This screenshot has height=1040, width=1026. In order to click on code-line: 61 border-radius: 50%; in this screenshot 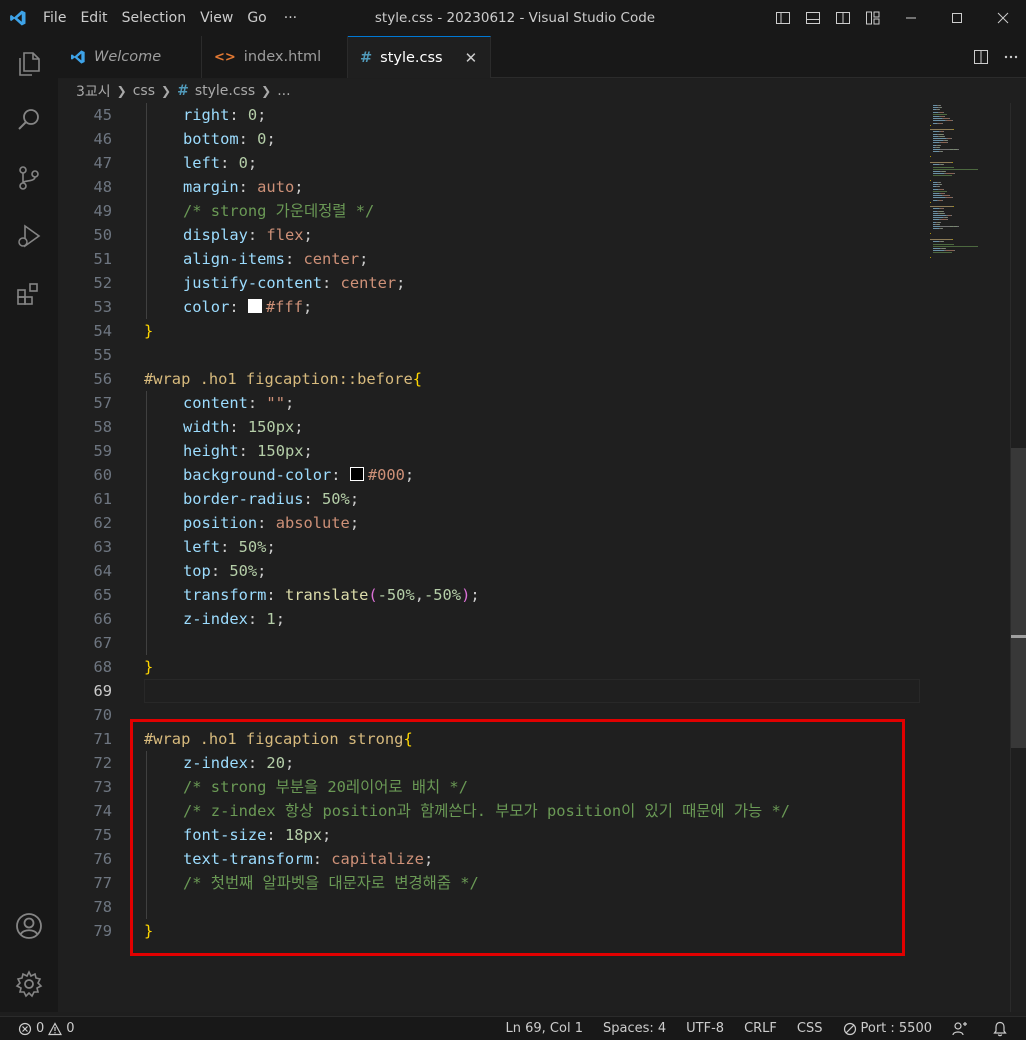, I will do `click(489, 499)`.